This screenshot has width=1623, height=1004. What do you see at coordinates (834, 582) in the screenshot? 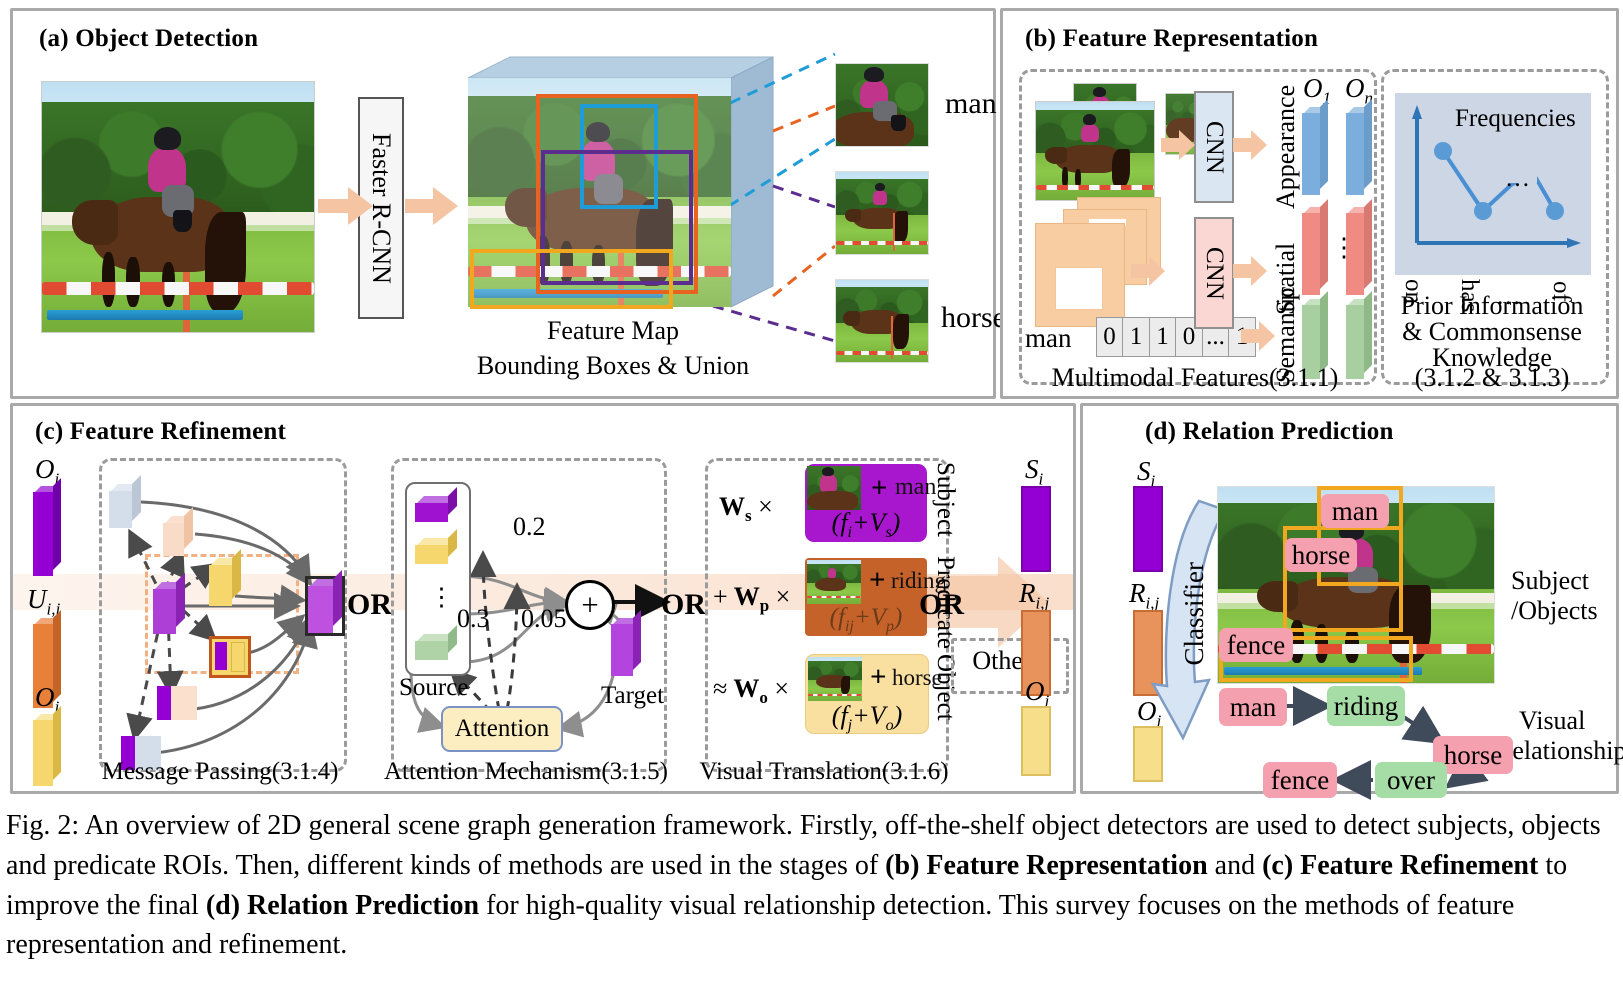
I see `translation-thumb-predicate` at bounding box center [834, 582].